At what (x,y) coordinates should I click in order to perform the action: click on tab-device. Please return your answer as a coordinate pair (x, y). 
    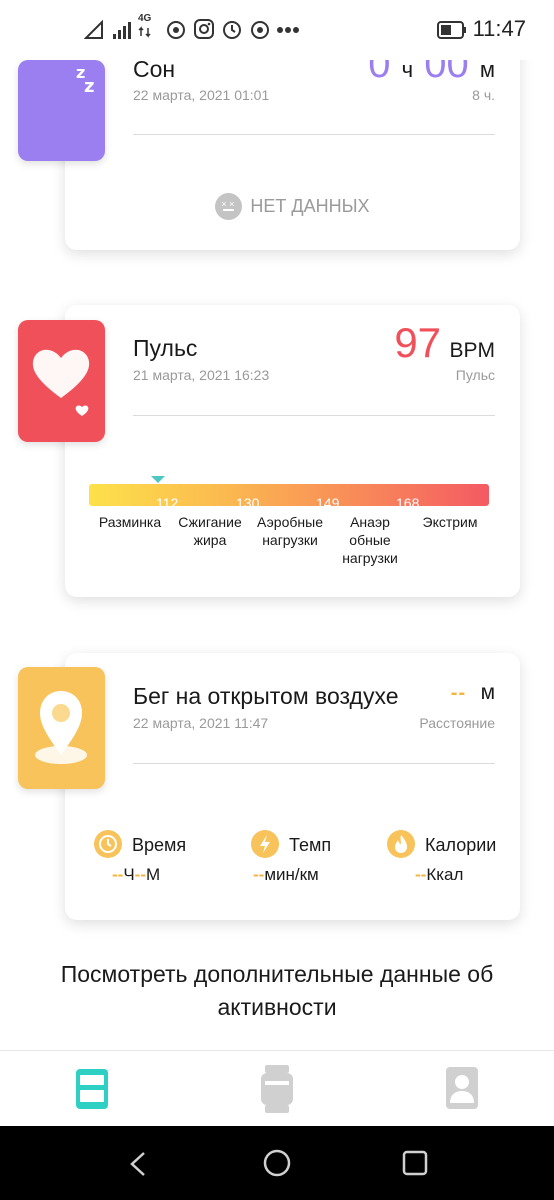
    Looking at the image, I should click on (277, 1089).